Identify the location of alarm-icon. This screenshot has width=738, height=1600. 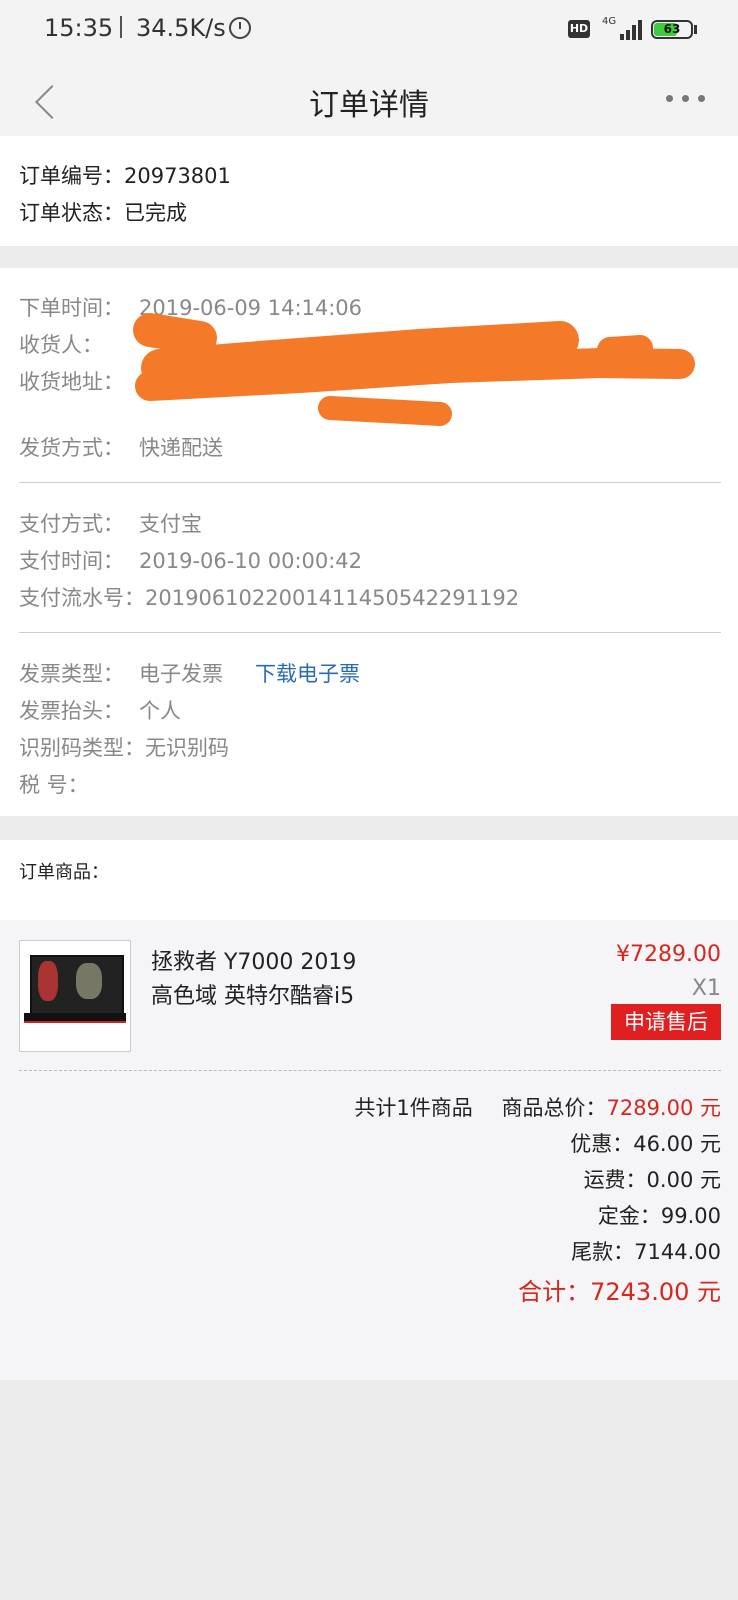
(240, 28).